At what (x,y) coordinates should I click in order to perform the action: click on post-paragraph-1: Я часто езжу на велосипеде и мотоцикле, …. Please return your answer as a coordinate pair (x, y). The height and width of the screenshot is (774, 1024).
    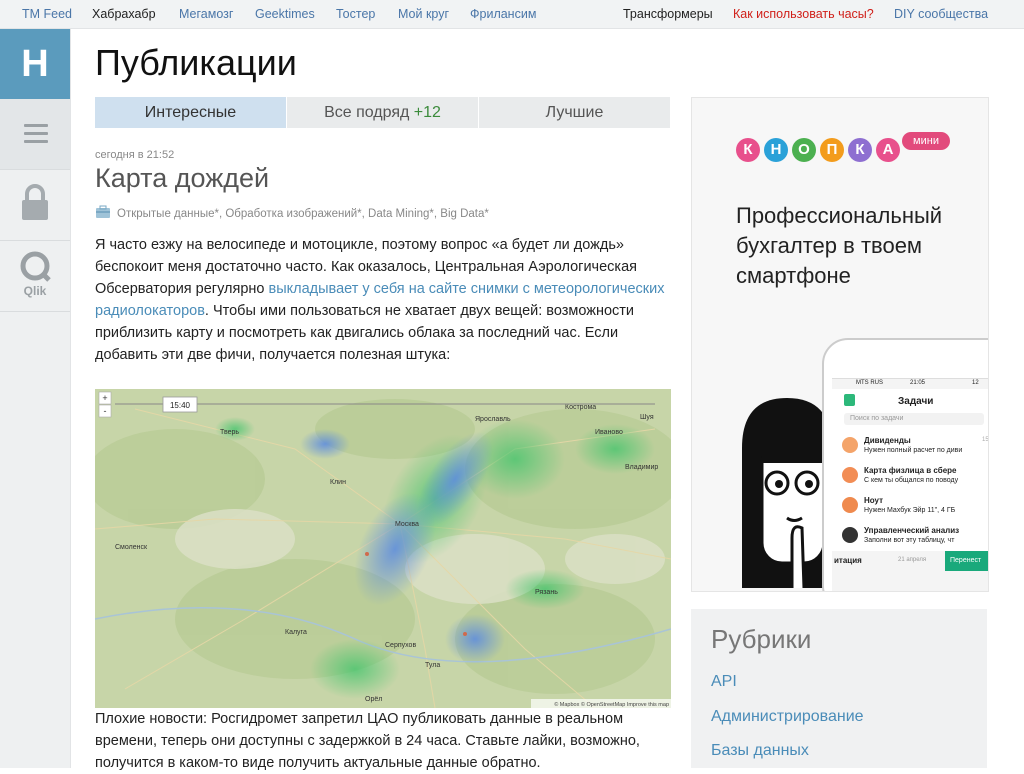
    Looking at the image, I should click on (385, 300).